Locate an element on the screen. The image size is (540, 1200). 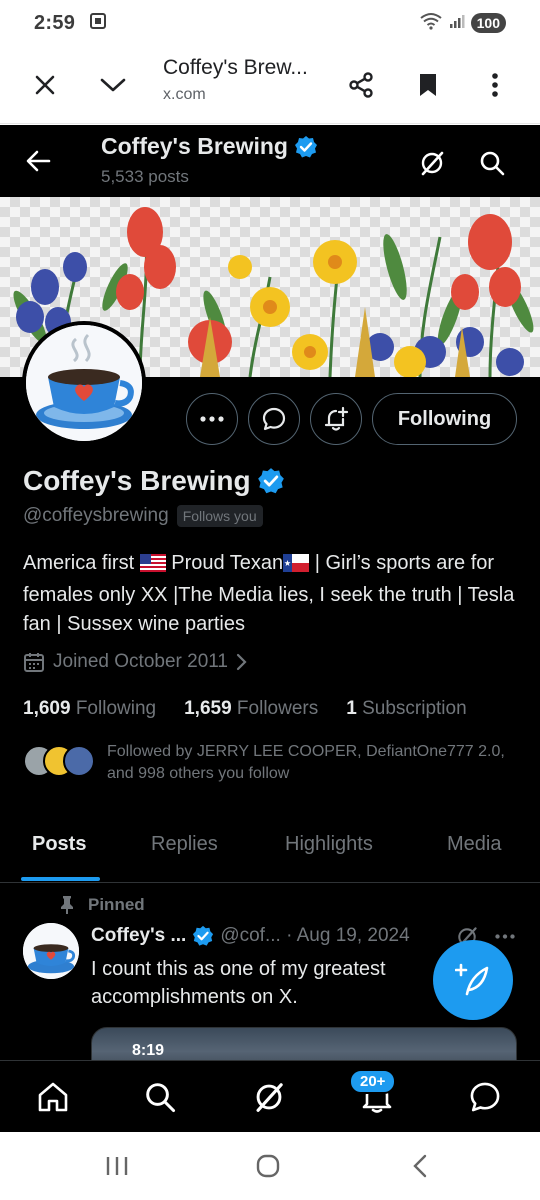
screenshot-icon is located at coordinates (98, 23).